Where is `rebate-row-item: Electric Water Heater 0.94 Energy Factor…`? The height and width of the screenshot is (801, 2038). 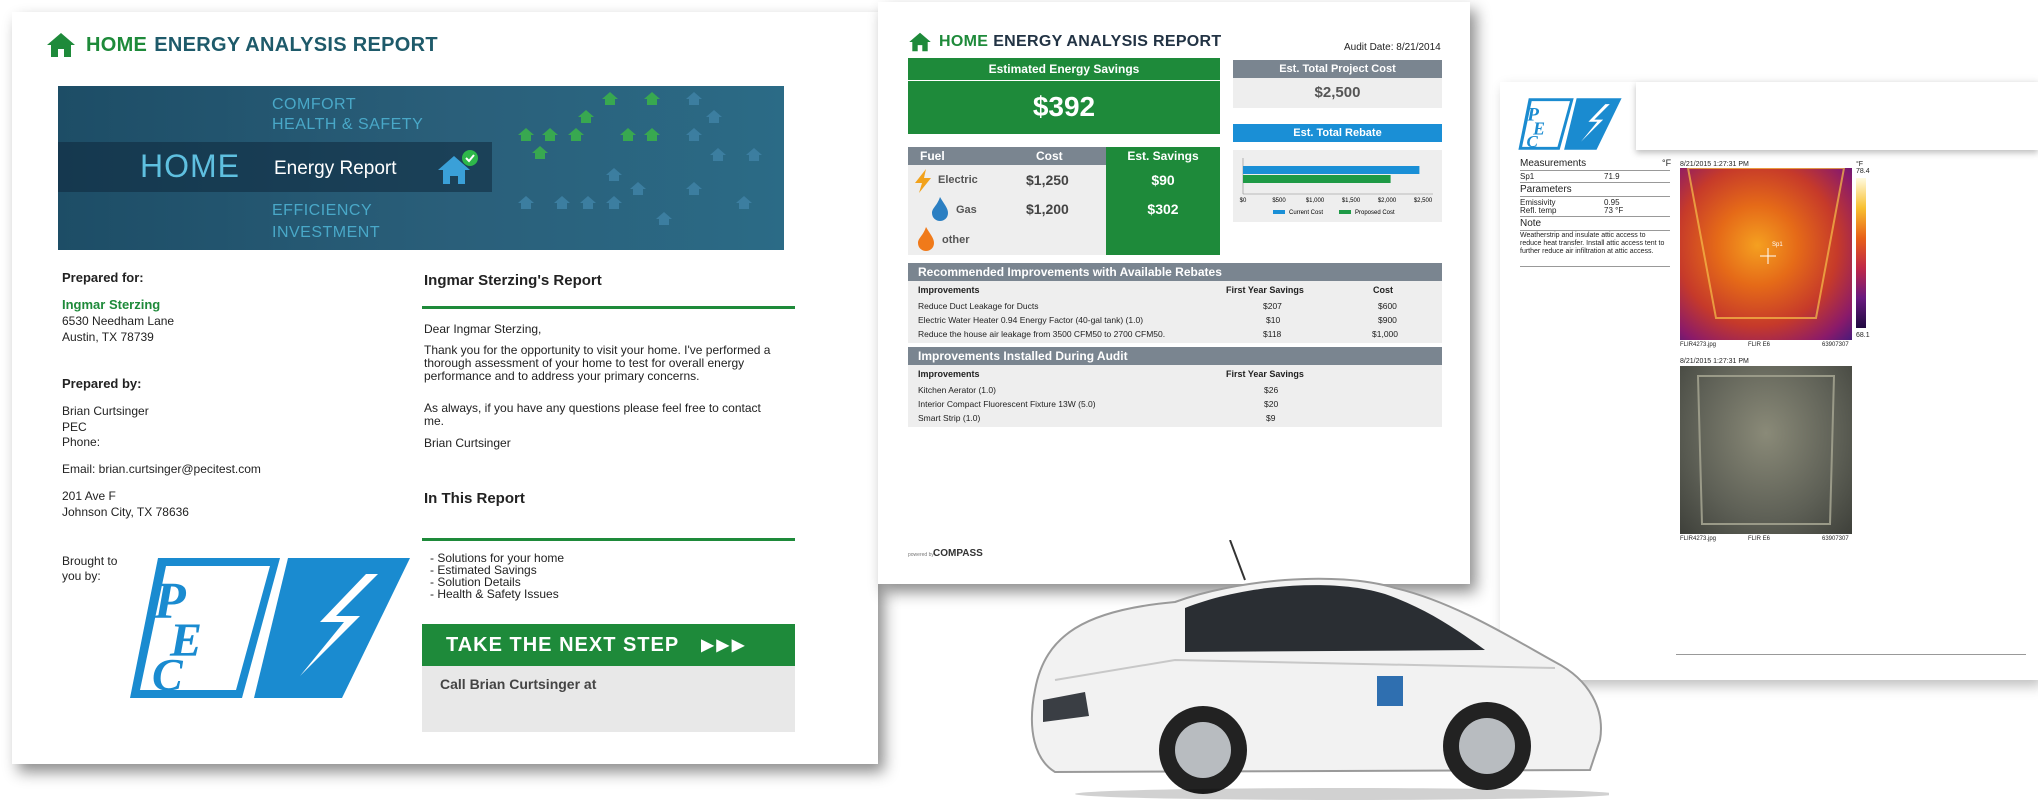 rebate-row-item: Electric Water Heater 0.94 Energy Factor… is located at coordinates (1031, 320).